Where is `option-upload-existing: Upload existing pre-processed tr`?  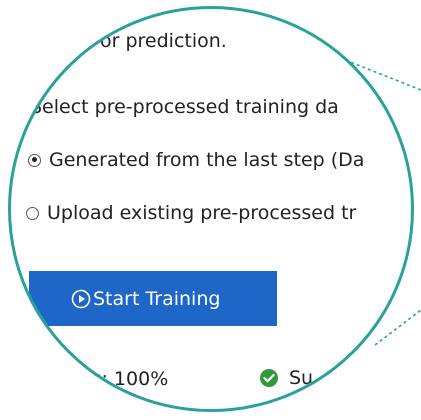
option-upload-existing: Upload existing pre-processed tr is located at coordinates (191, 213).